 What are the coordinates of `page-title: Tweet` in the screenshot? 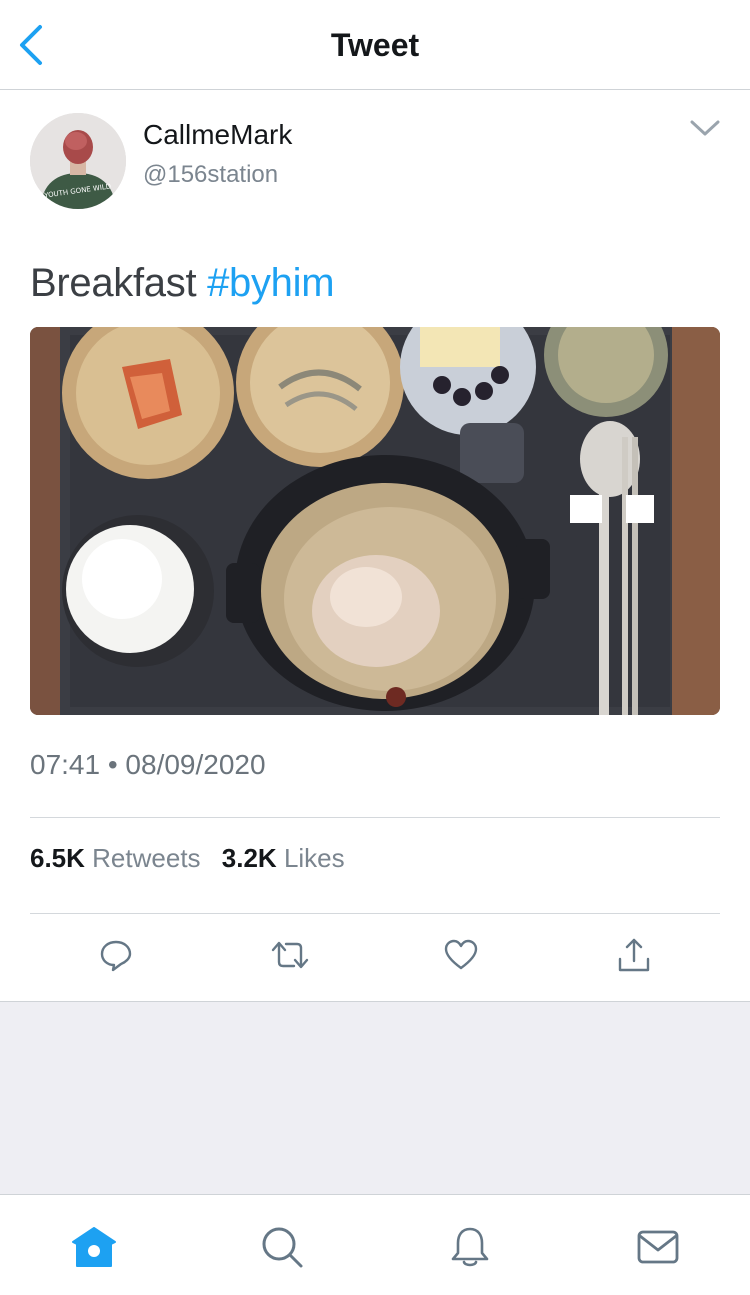 It's located at (375, 45).